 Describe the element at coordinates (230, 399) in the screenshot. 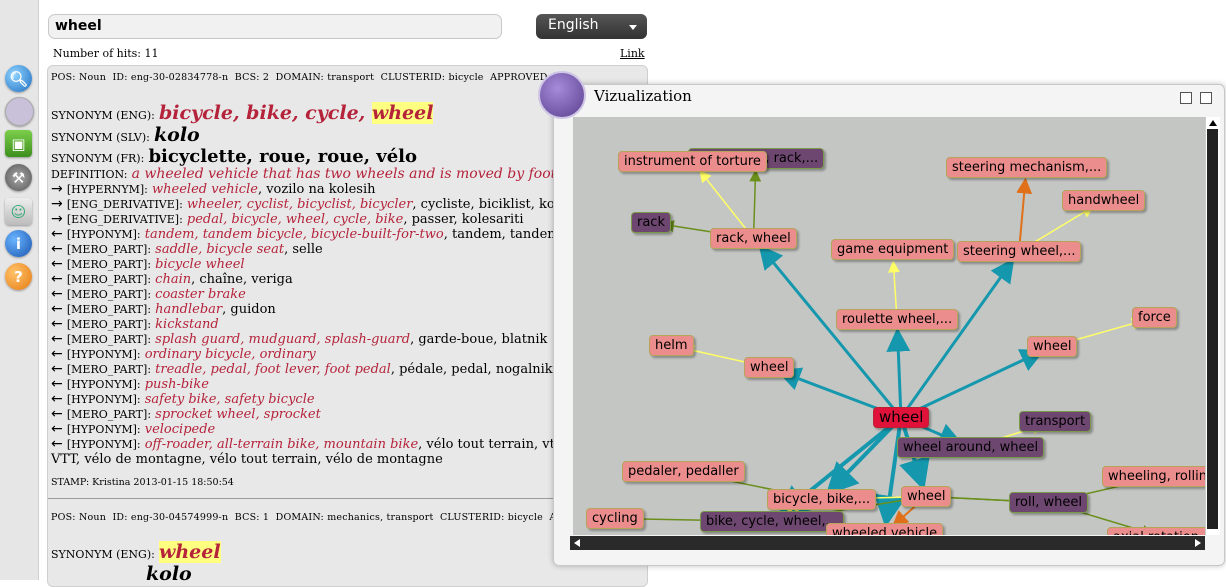

I see `relation-link: safety bike, safety bicycle` at that location.